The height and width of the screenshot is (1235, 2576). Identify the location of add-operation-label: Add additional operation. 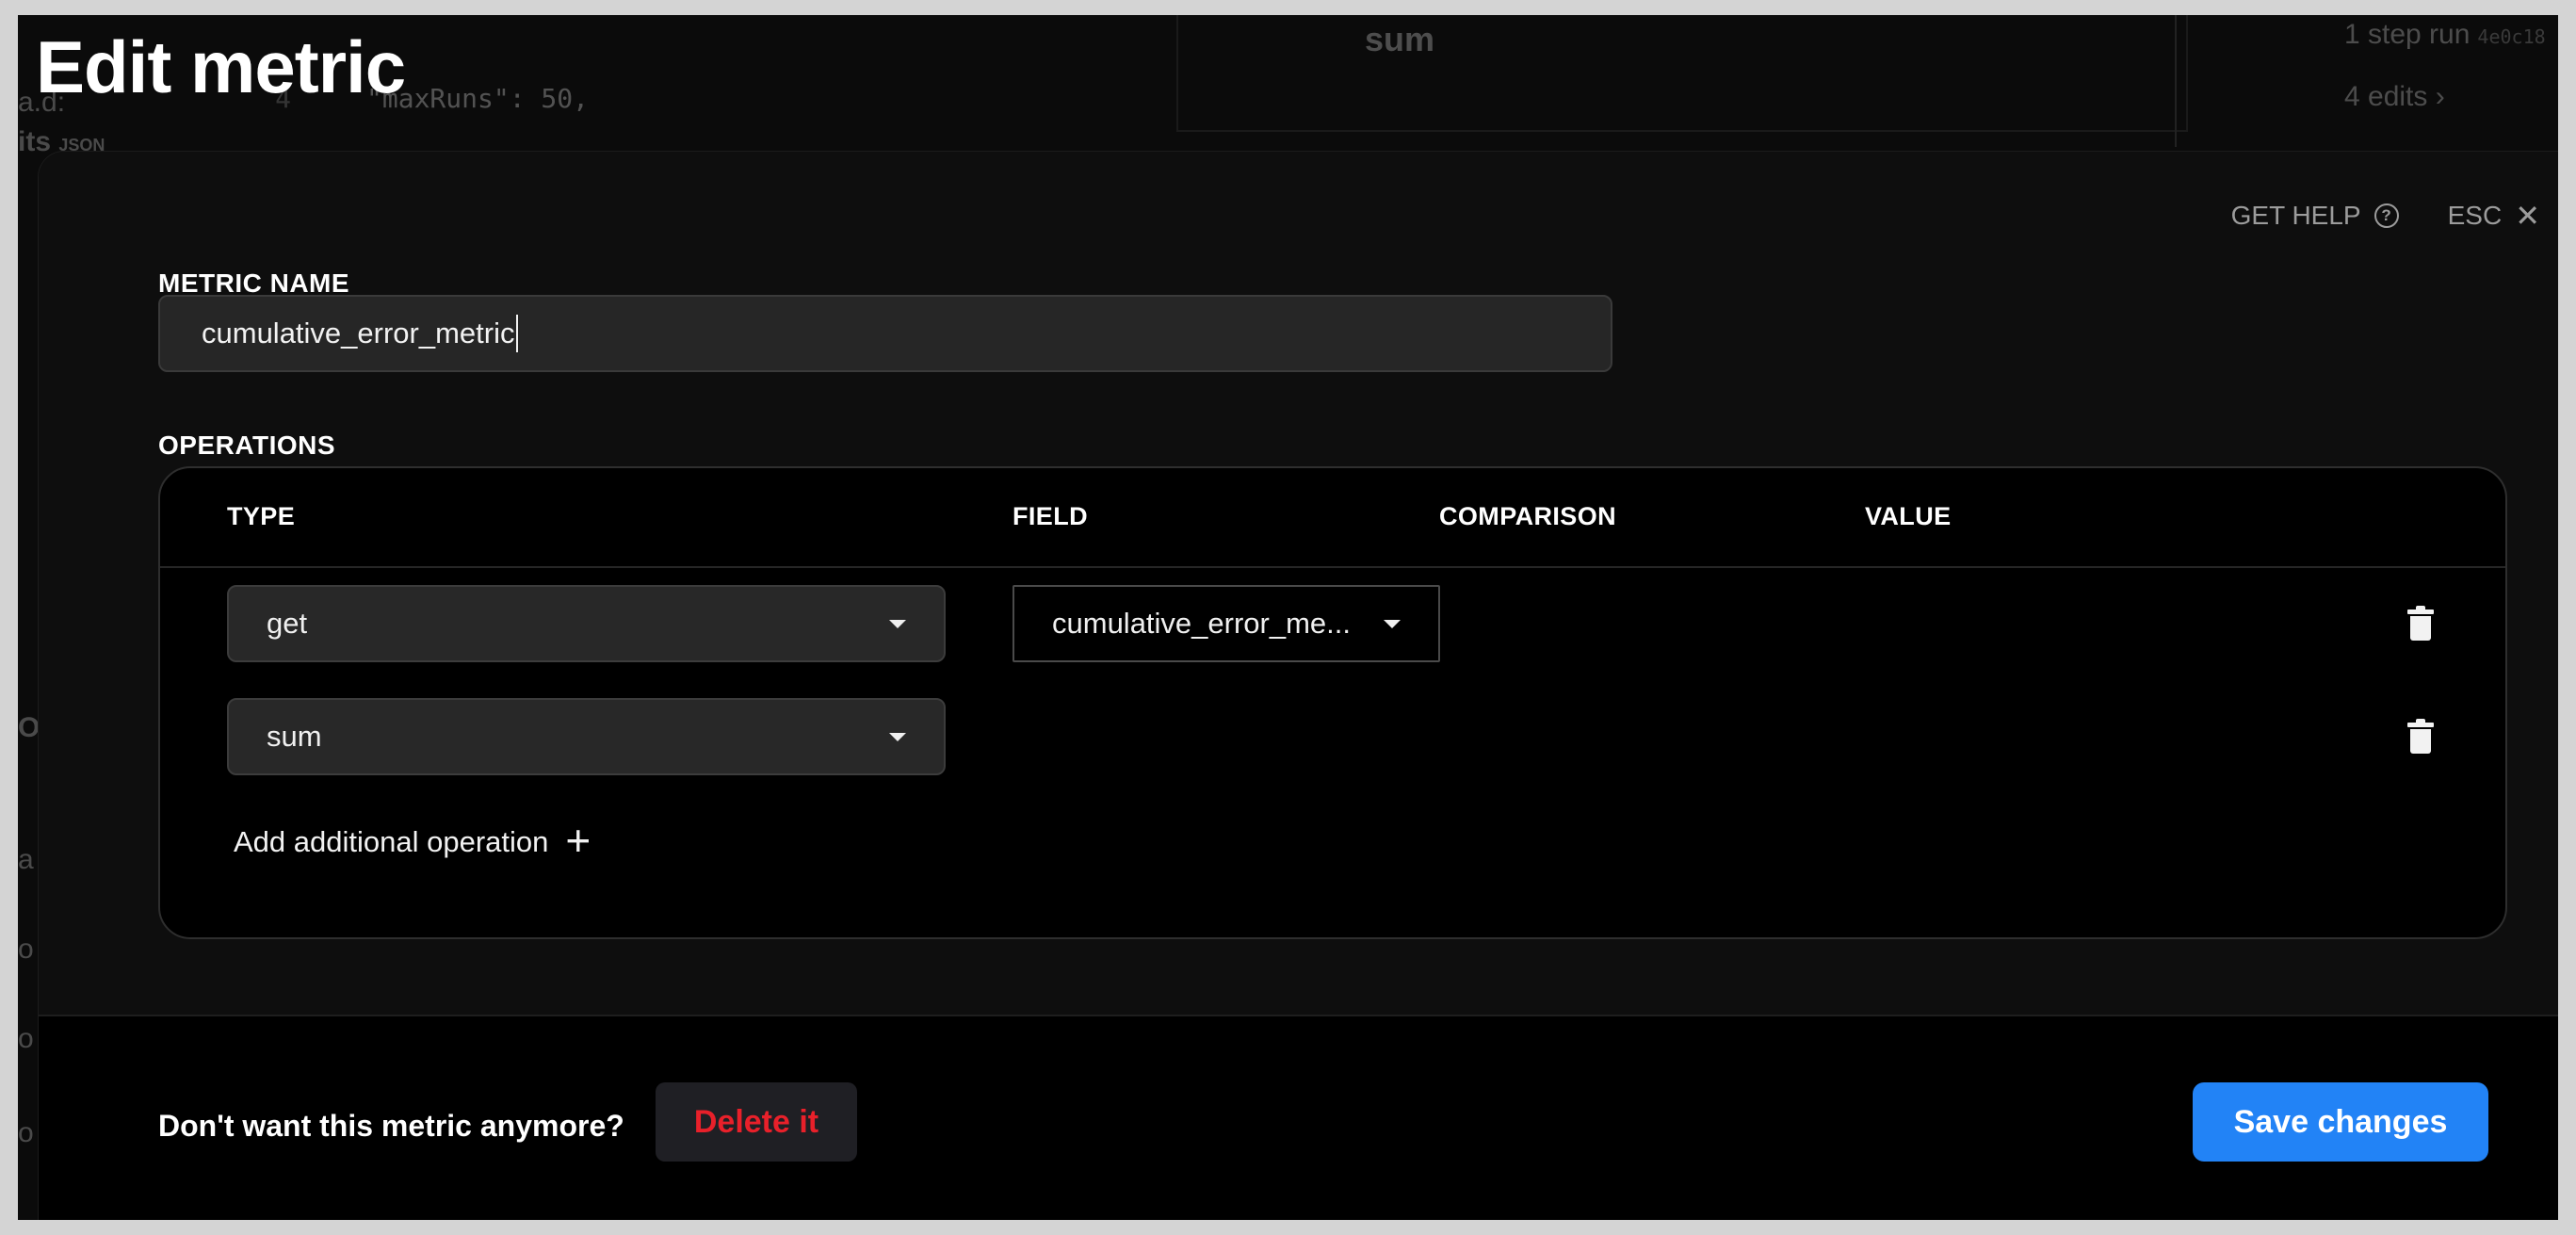
(391, 841).